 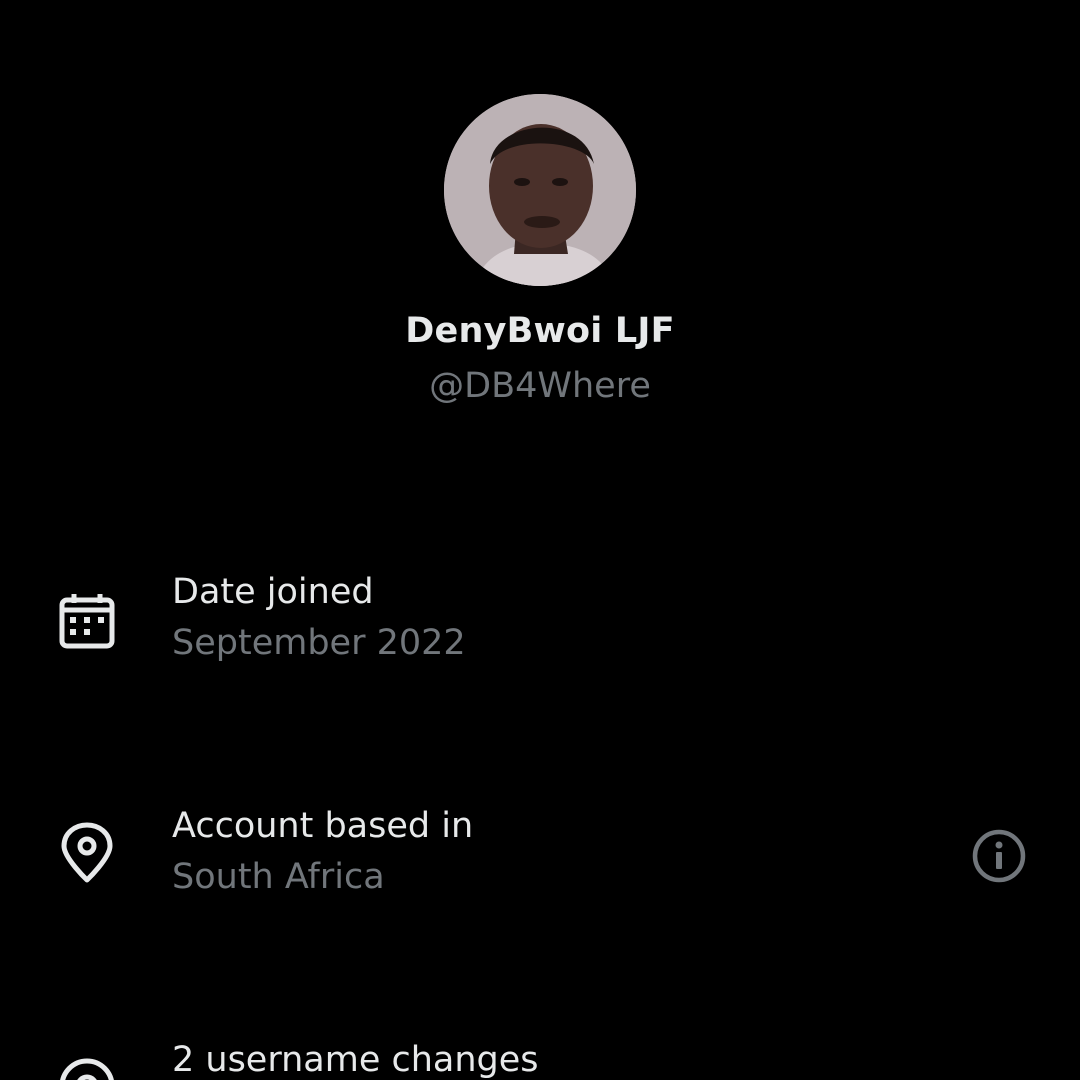 I want to click on row-title: Account based in, so click(x=323, y=826).